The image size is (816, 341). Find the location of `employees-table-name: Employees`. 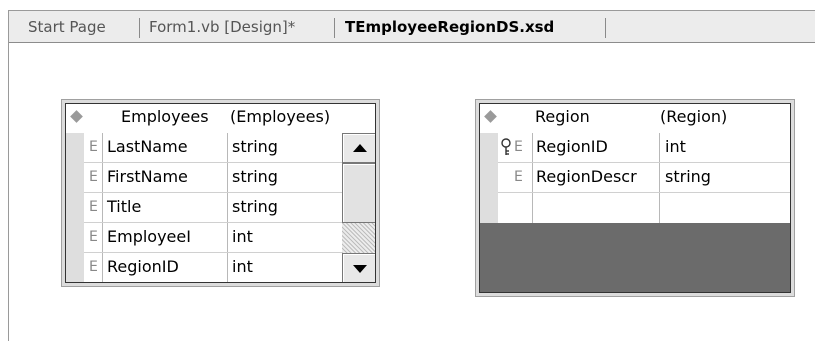

employees-table-name: Employees is located at coordinates (165, 116).